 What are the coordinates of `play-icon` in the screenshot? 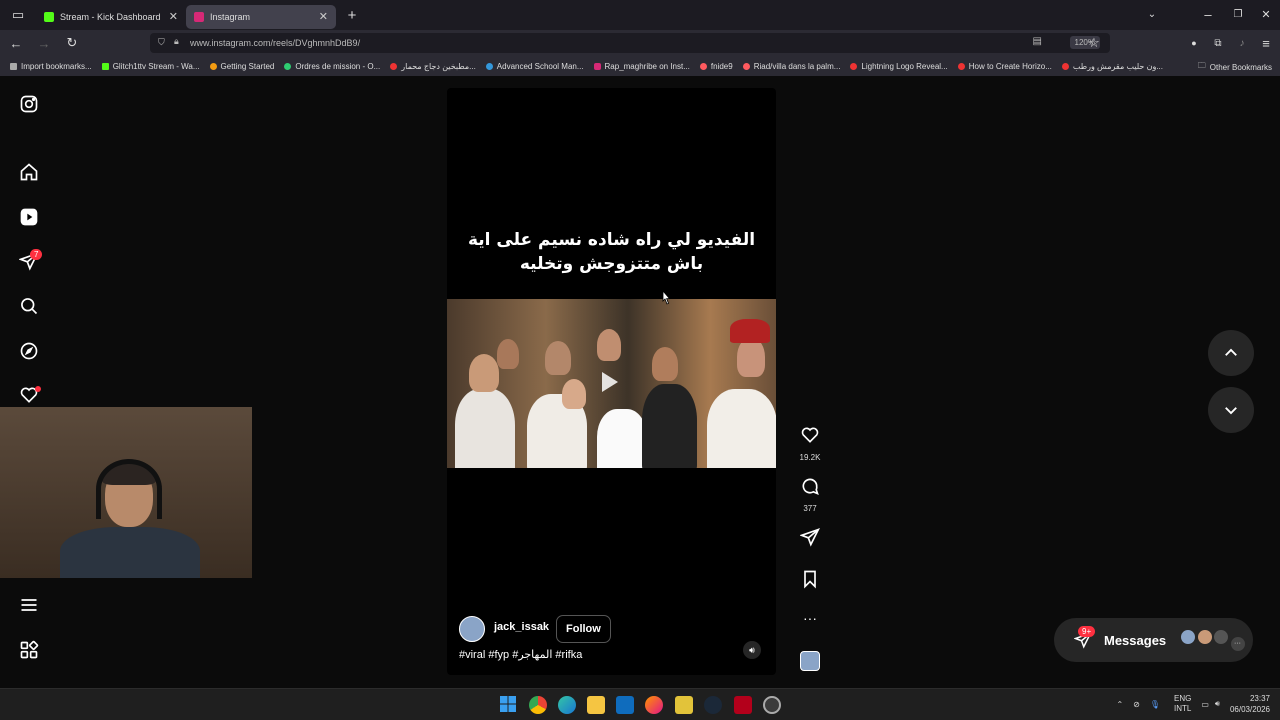 It's located at (610, 382).